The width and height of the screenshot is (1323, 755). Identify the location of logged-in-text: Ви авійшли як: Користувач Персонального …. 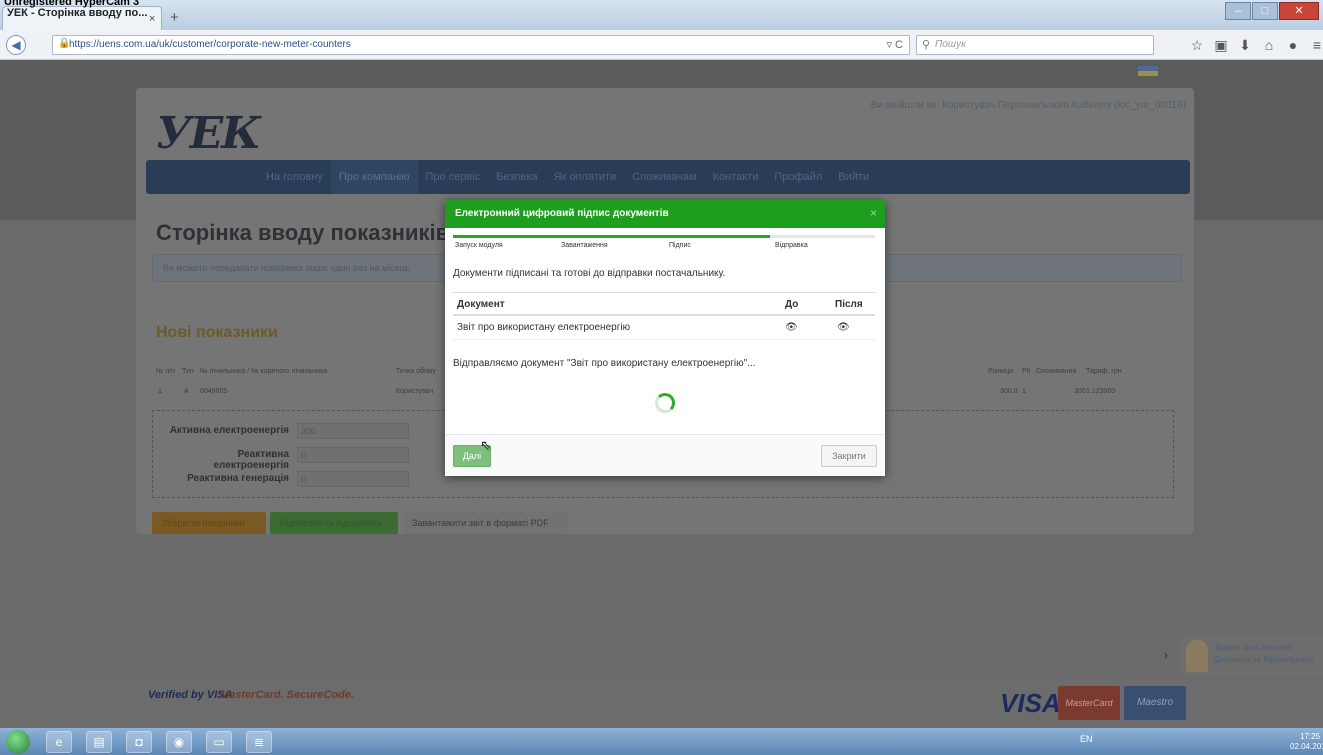
(1028, 105).